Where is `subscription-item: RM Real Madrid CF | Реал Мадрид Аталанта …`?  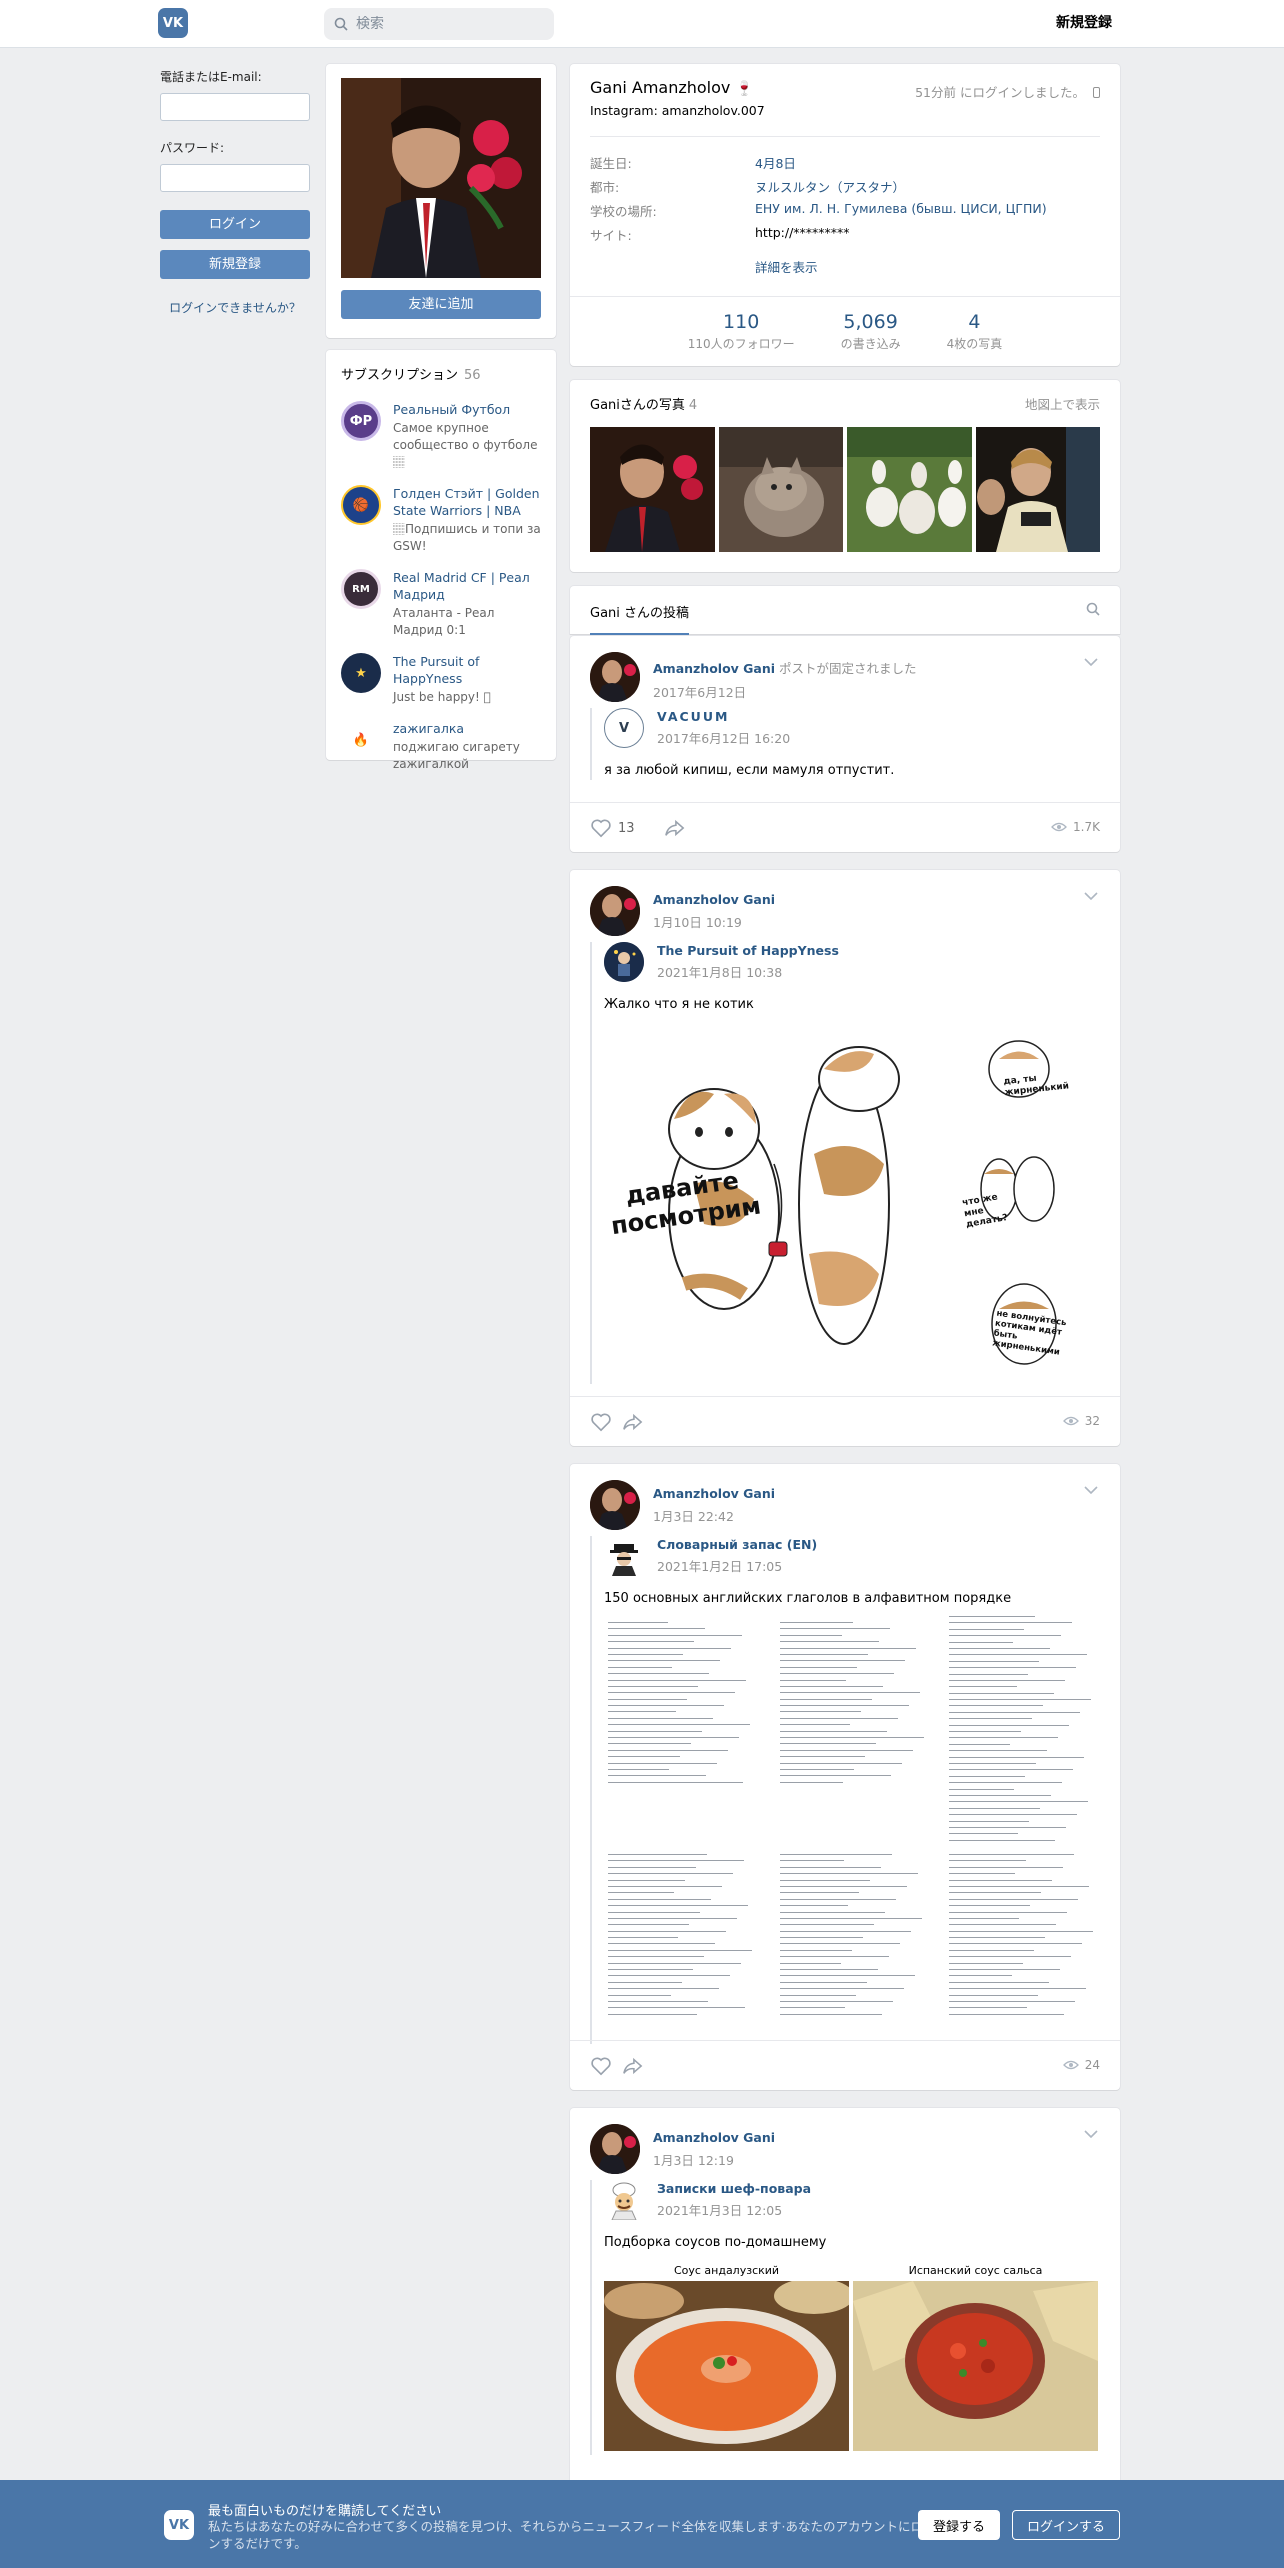 subscription-item: RM Real Madrid CF | Реал Мадрид Аталанта … is located at coordinates (441, 604).